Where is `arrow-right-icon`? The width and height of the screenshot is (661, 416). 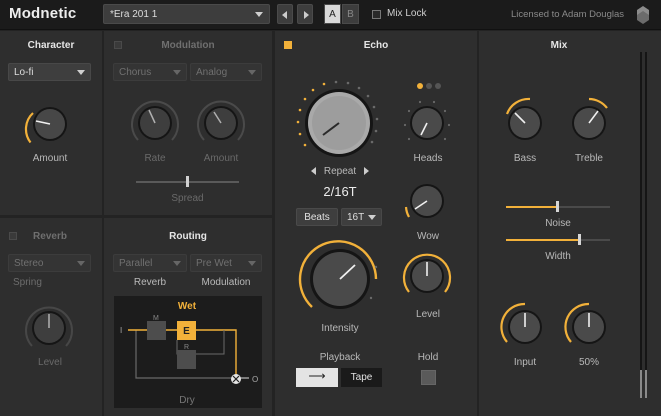
arrow-right-icon is located at coordinates (306, 15).